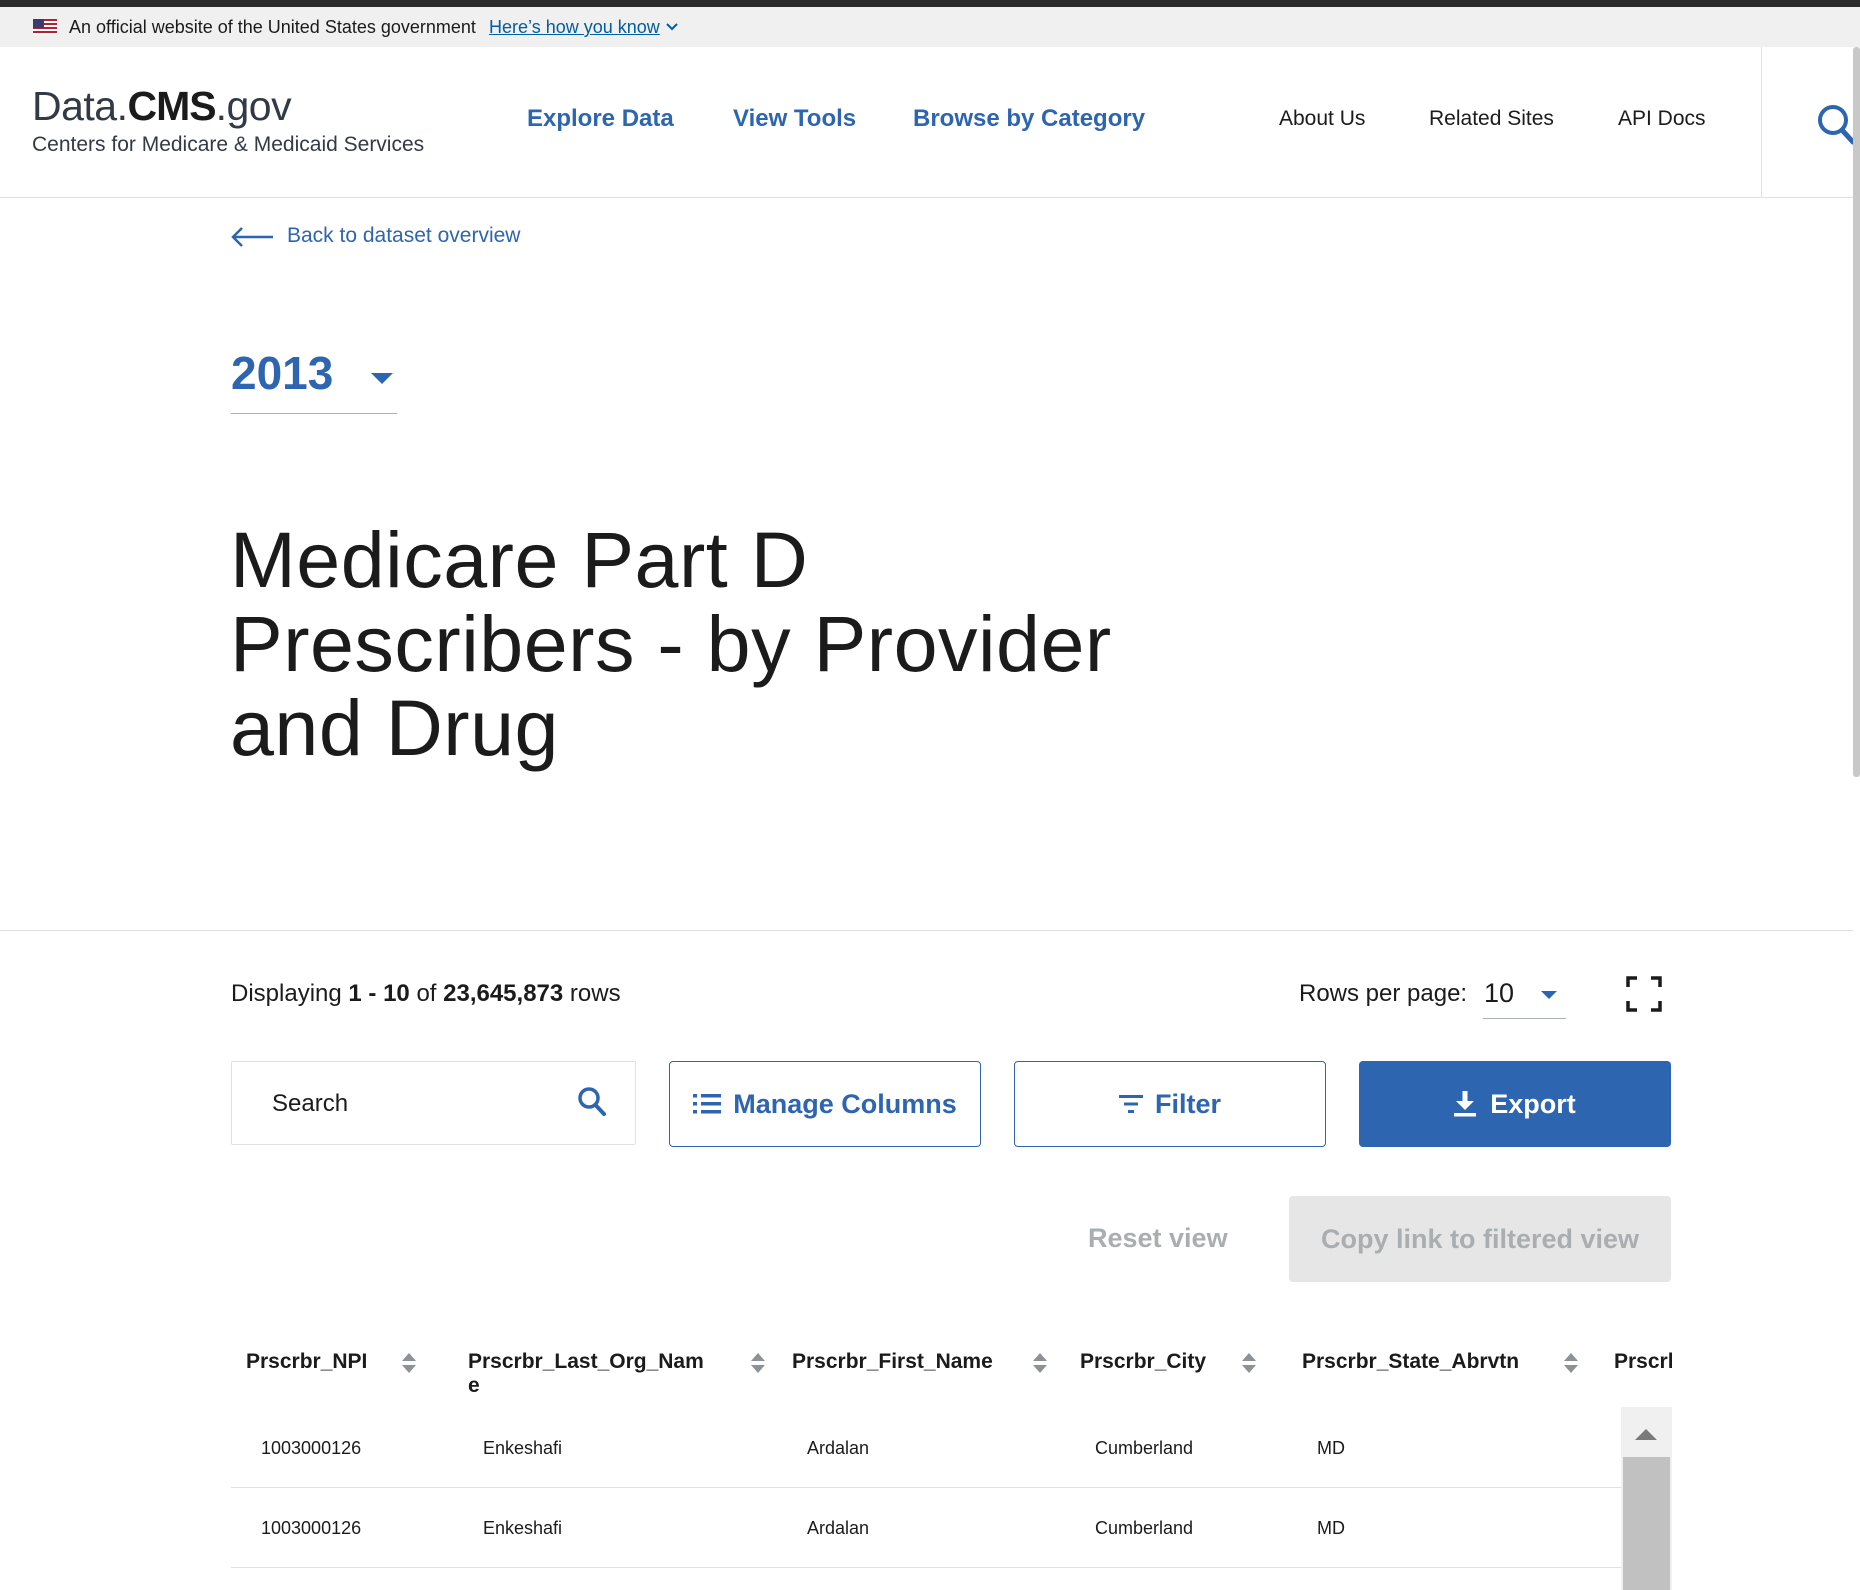 The image size is (1860, 1590). What do you see at coordinates (707, 1104) in the screenshot?
I see `list-icon` at bounding box center [707, 1104].